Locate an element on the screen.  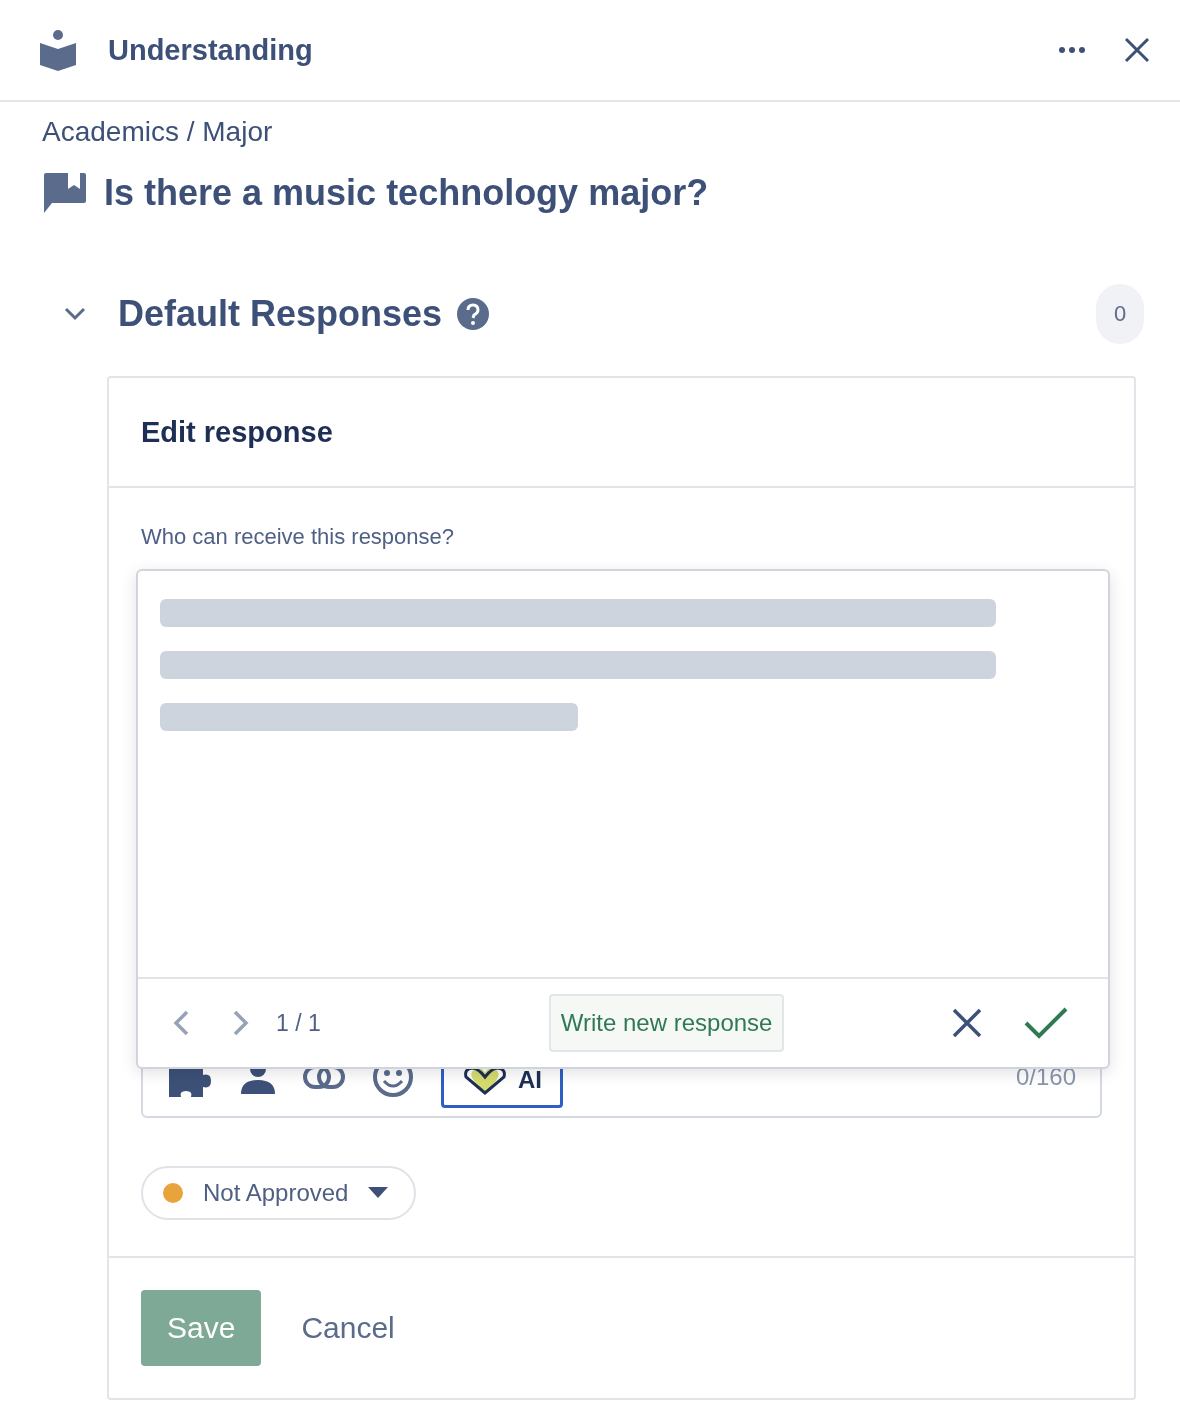
count-badge: 0 is located at coordinates (1120, 314).